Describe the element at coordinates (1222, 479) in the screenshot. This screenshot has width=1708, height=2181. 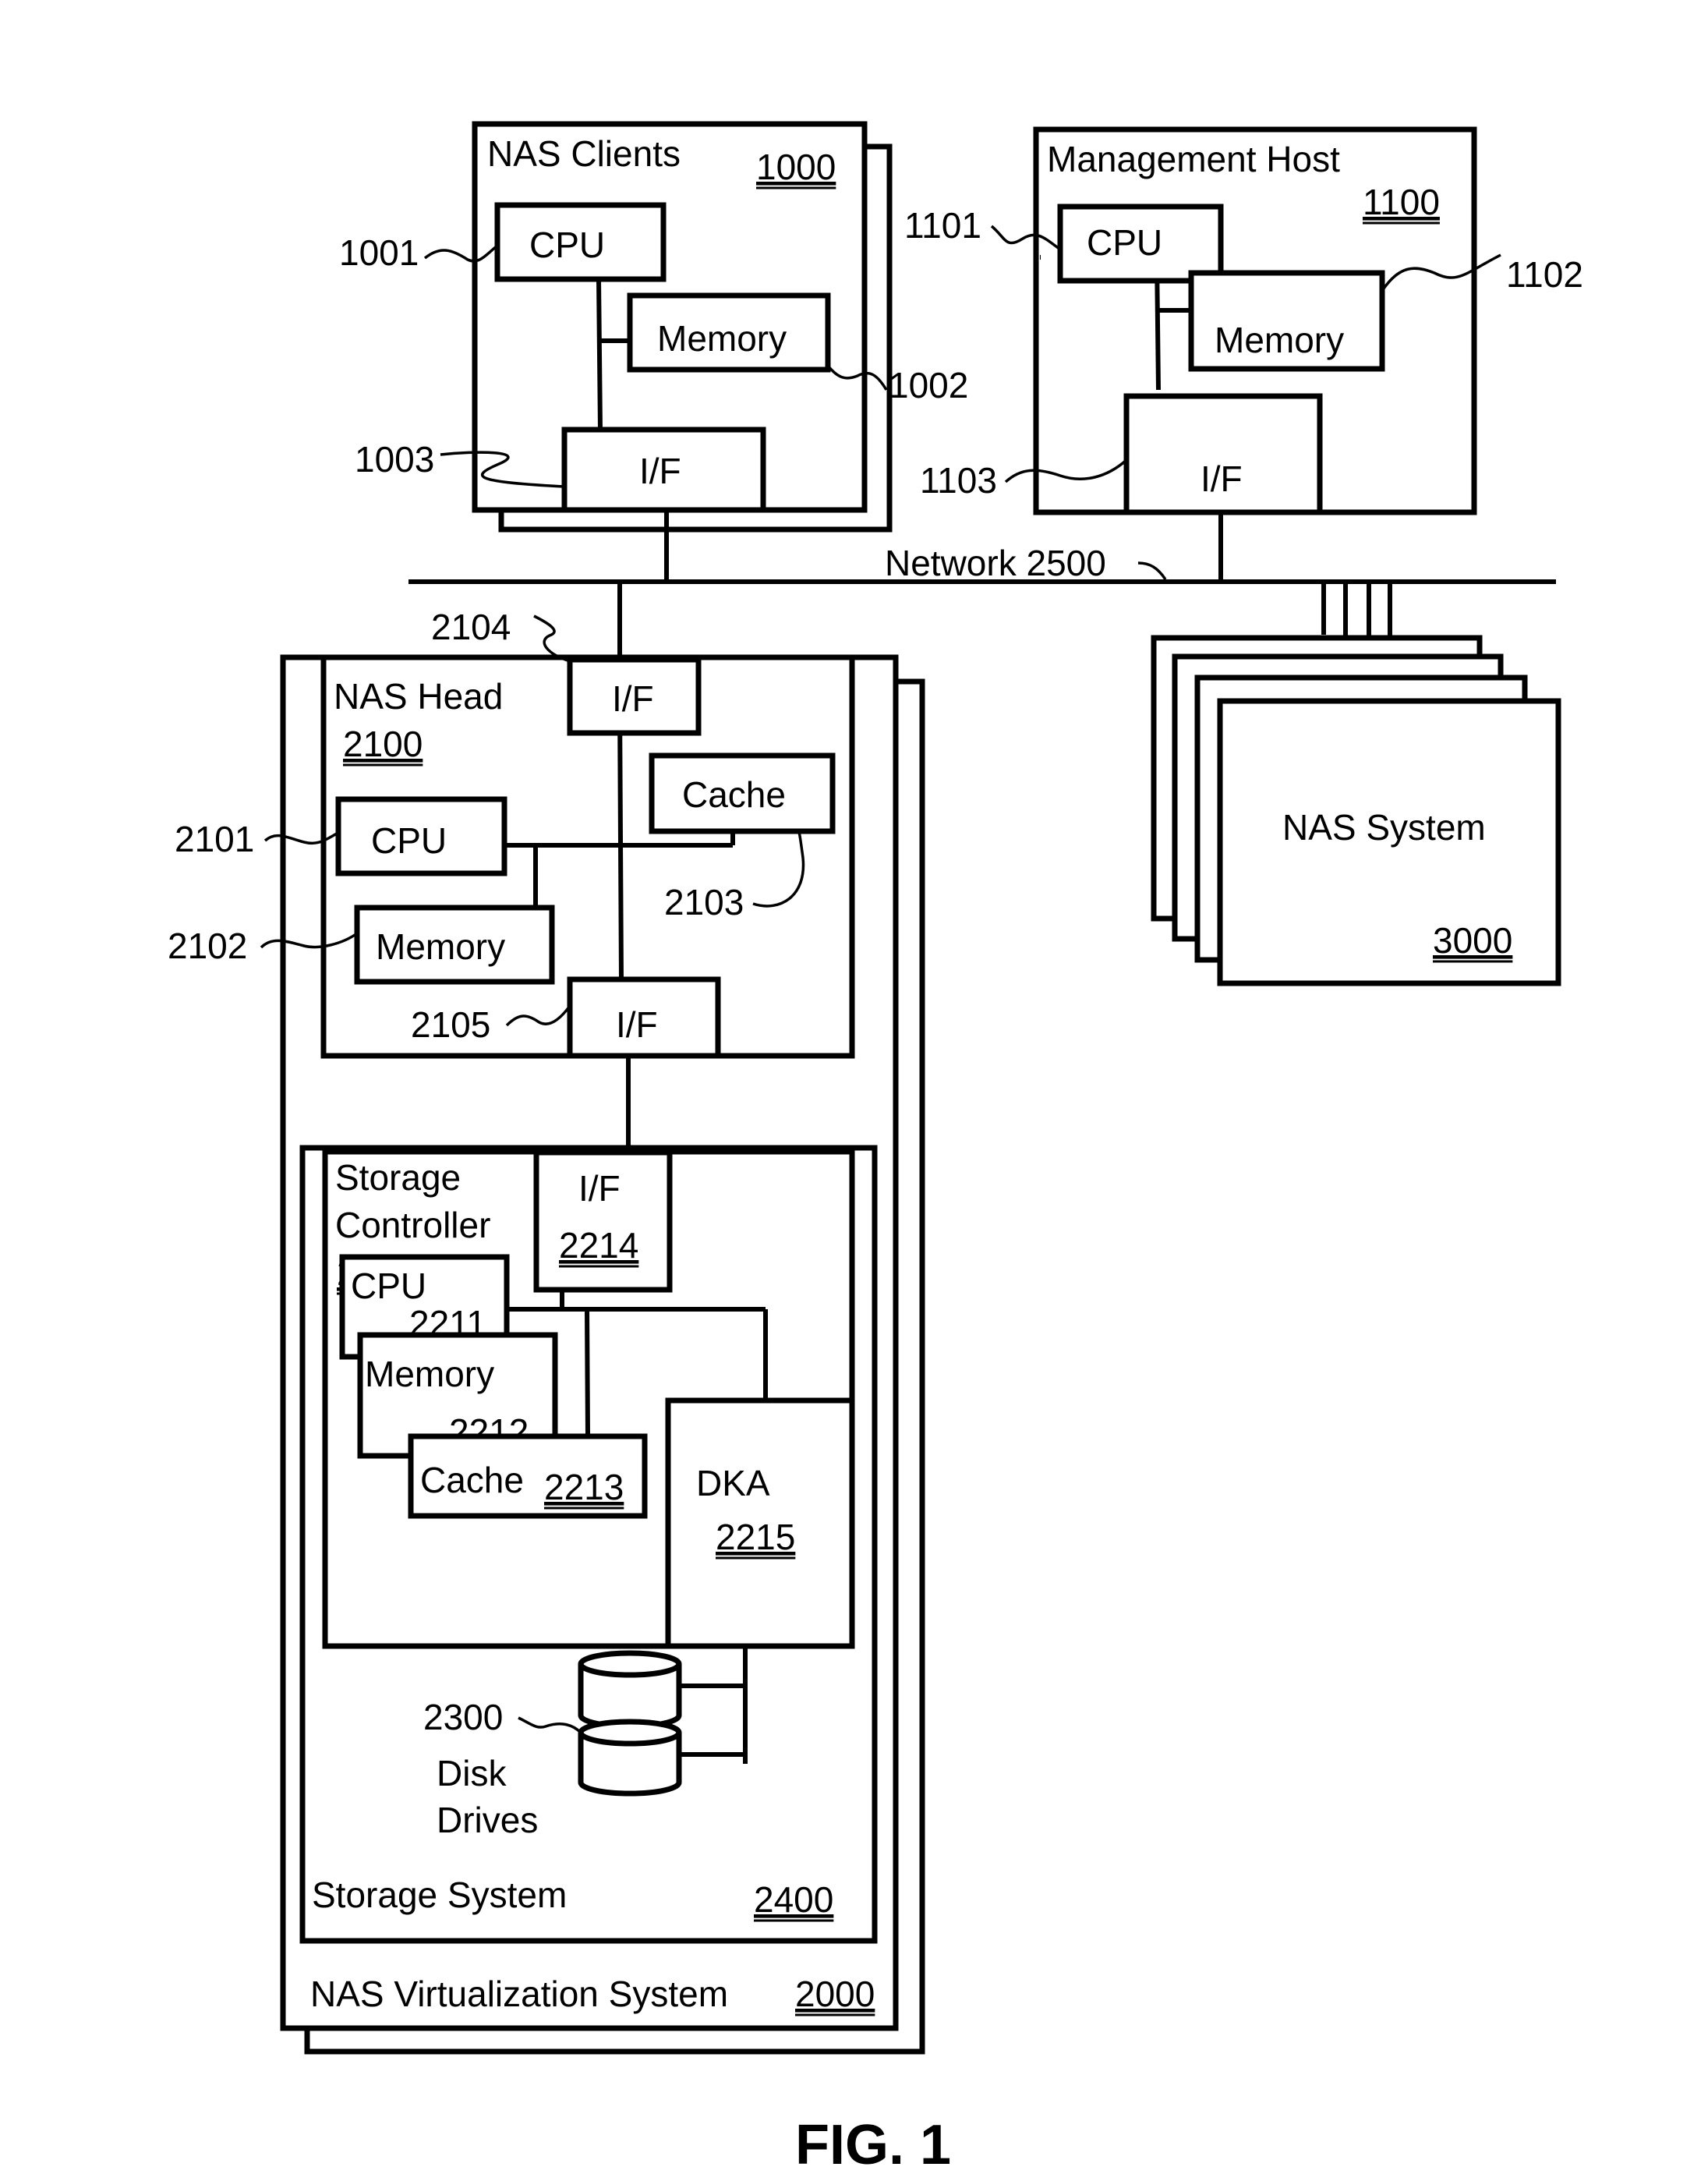
I see `management-host-if-label: I/F` at that location.